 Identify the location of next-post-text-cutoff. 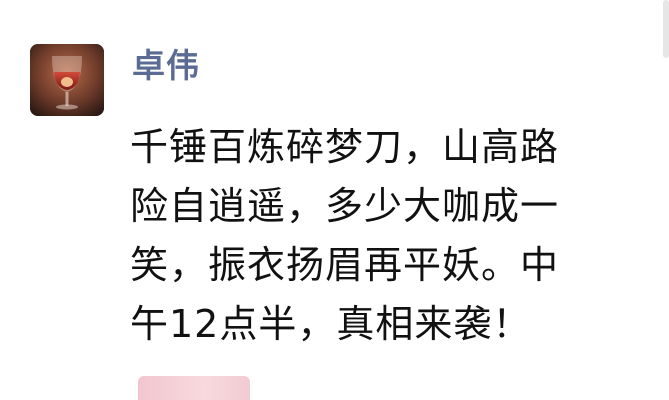
(448, 389).